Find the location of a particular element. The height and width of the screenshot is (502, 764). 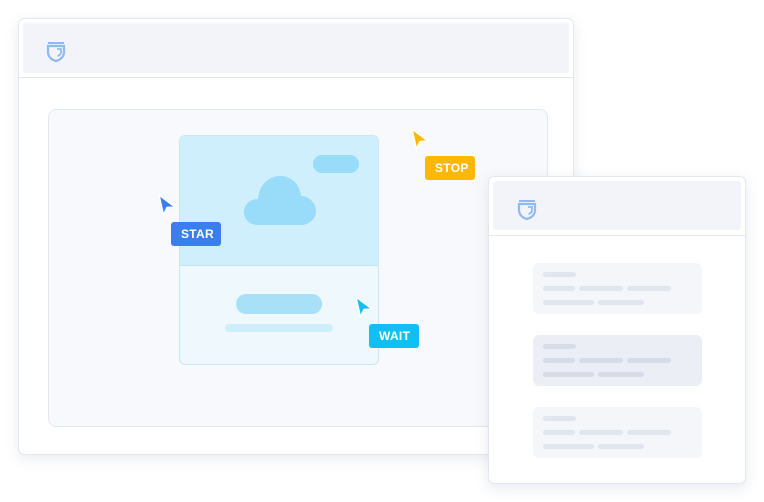

image-placeholder is located at coordinates (279, 201).